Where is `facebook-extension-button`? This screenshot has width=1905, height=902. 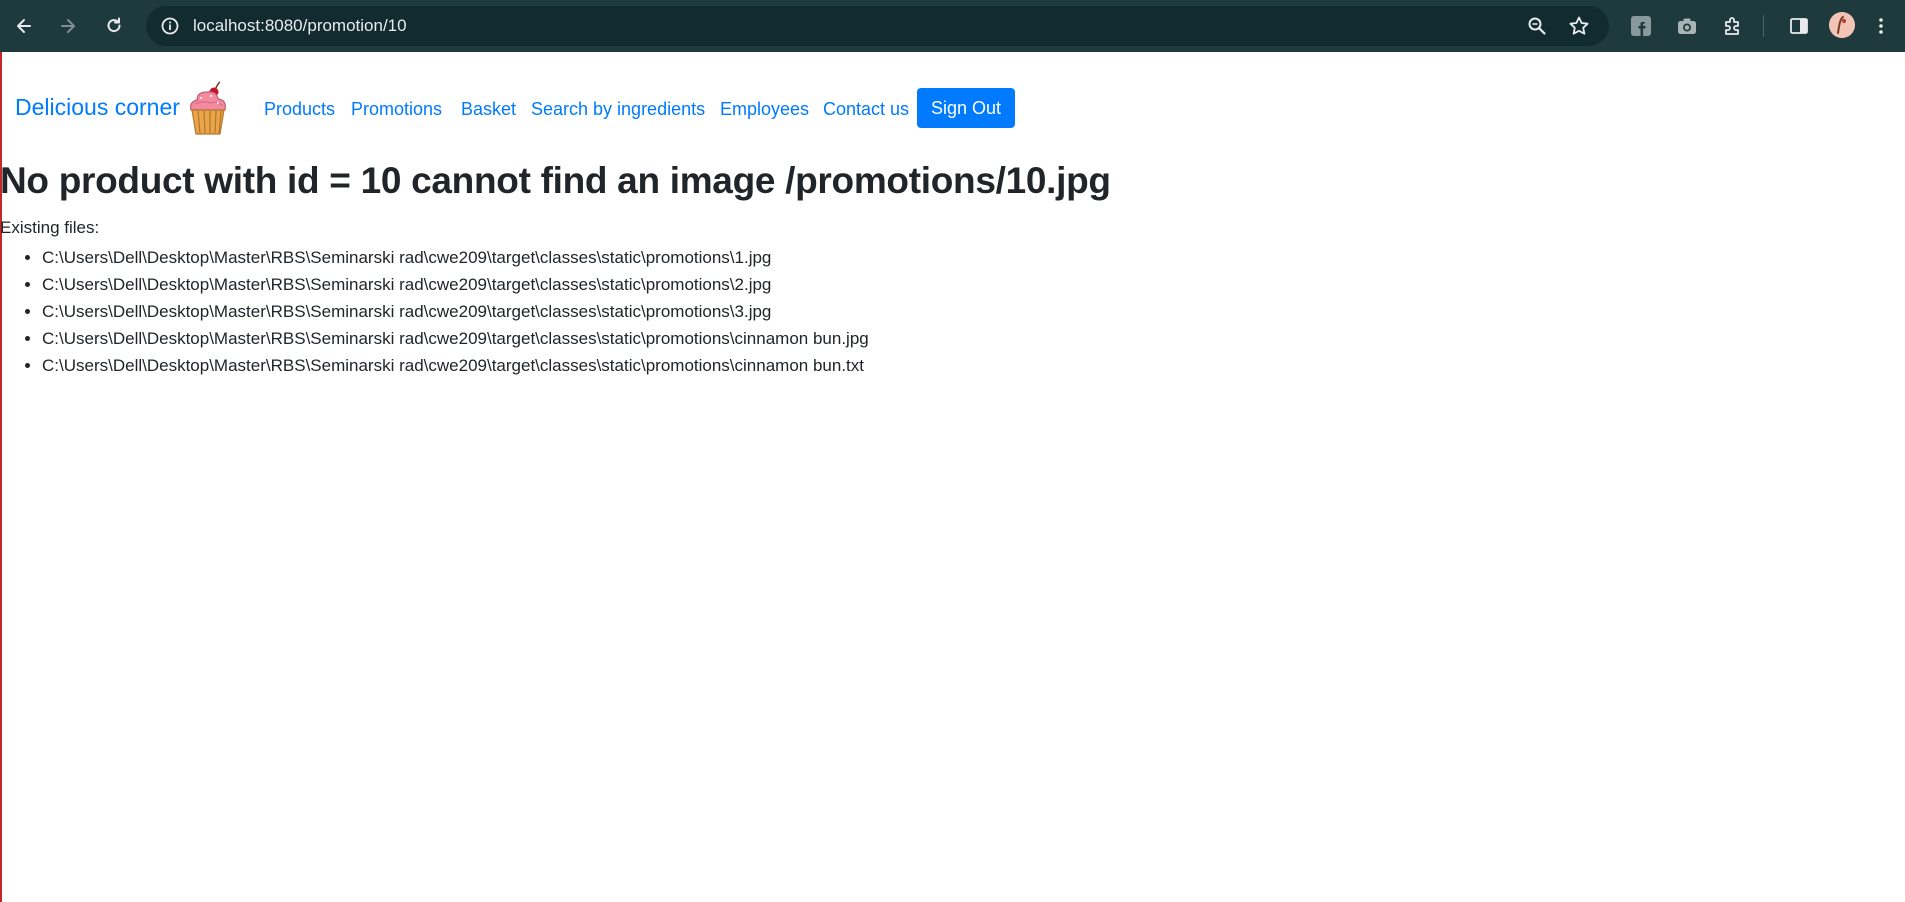 facebook-extension-button is located at coordinates (1641, 26).